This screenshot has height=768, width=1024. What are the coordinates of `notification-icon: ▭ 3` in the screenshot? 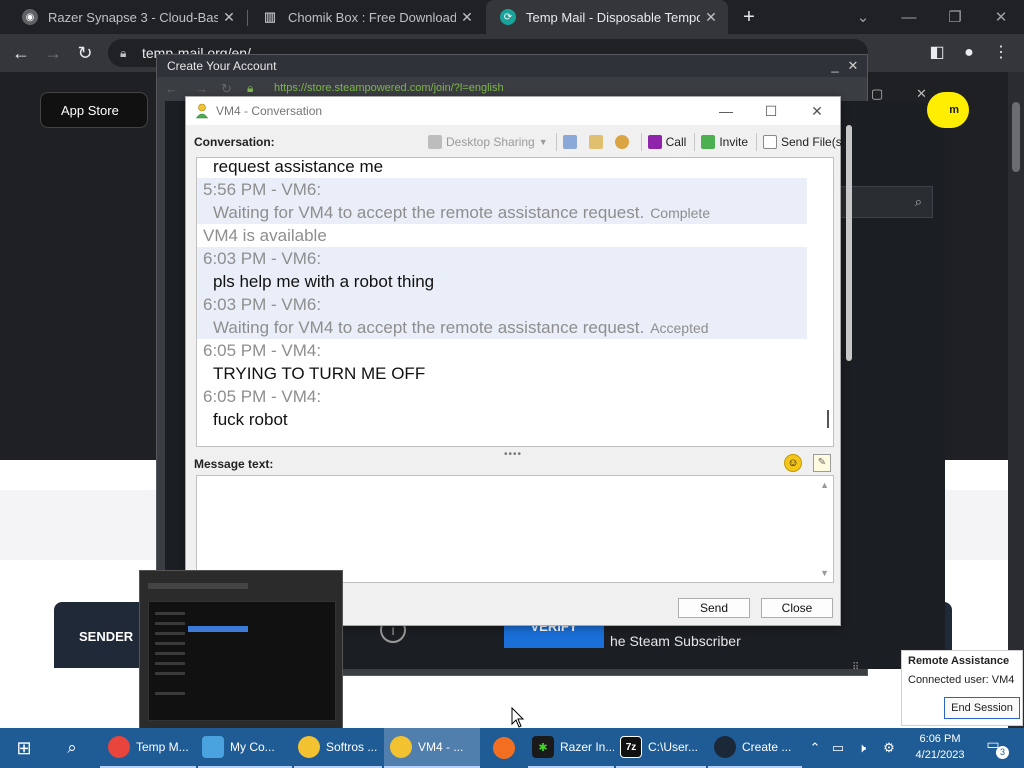 It's located at (995, 747).